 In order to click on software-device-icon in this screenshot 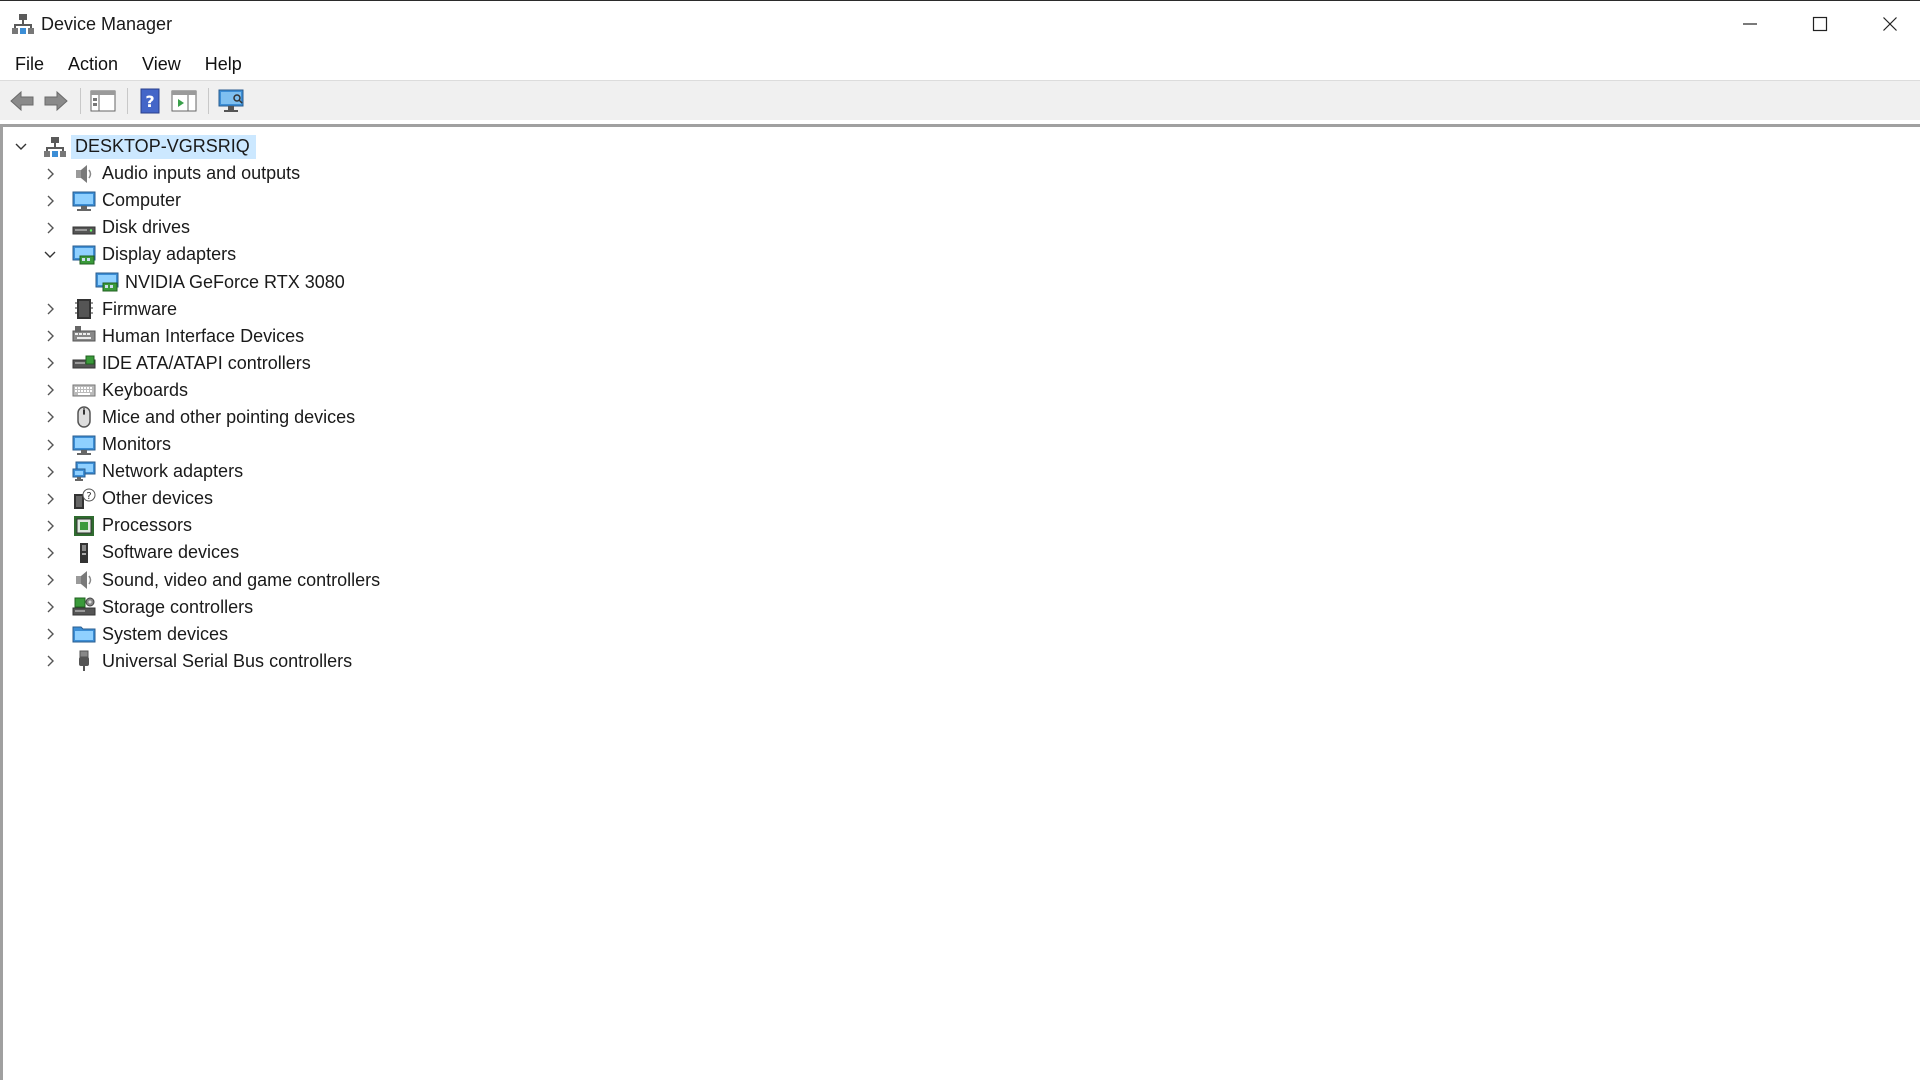, I will do `click(84, 553)`.